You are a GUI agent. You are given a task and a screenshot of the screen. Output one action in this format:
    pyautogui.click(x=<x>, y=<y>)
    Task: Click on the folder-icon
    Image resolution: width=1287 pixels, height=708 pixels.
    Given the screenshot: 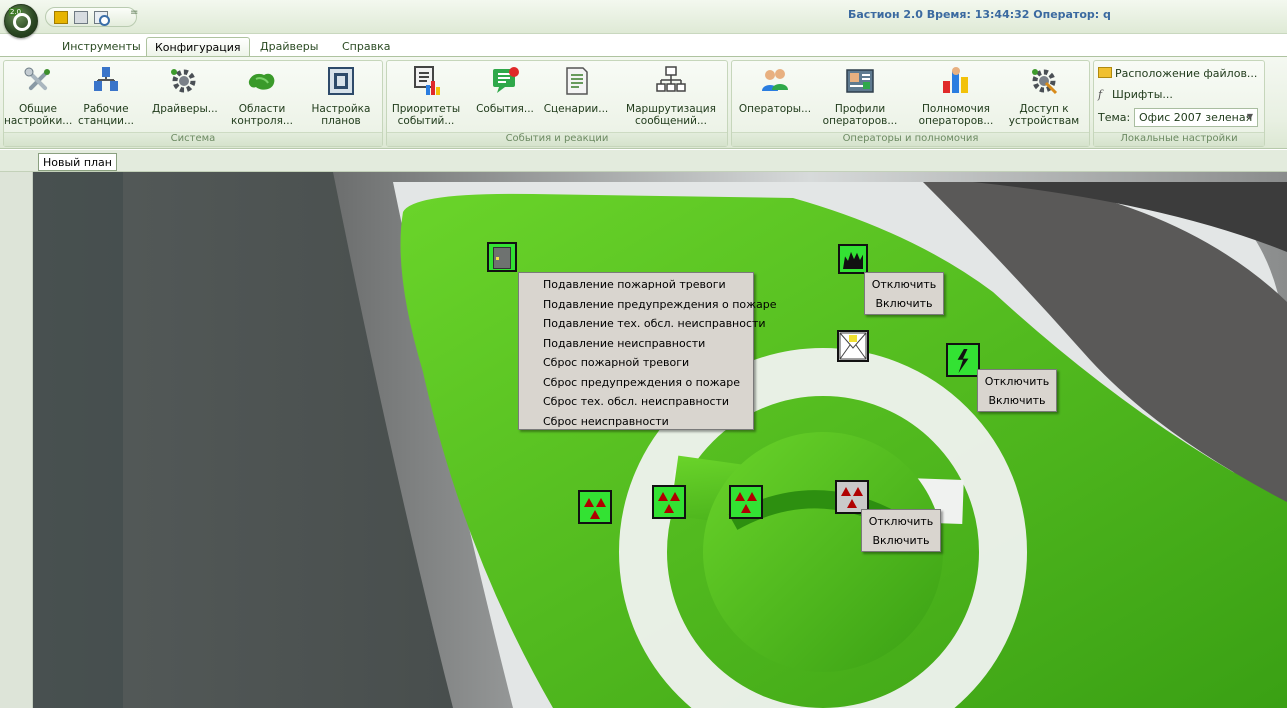 What is the action you would take?
    pyautogui.click(x=1105, y=72)
    